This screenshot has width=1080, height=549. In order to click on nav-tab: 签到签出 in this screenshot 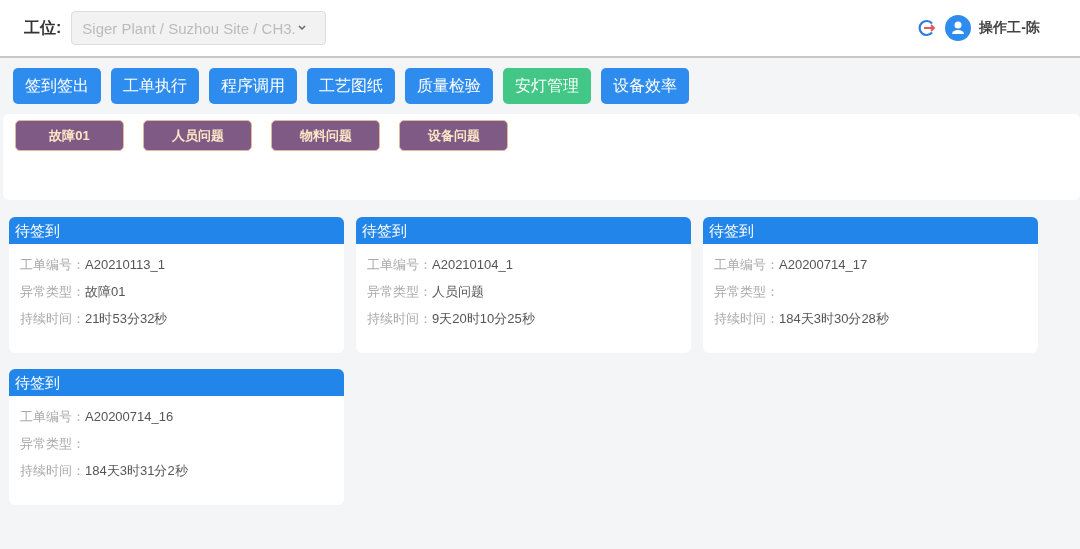, I will do `click(57, 86)`.